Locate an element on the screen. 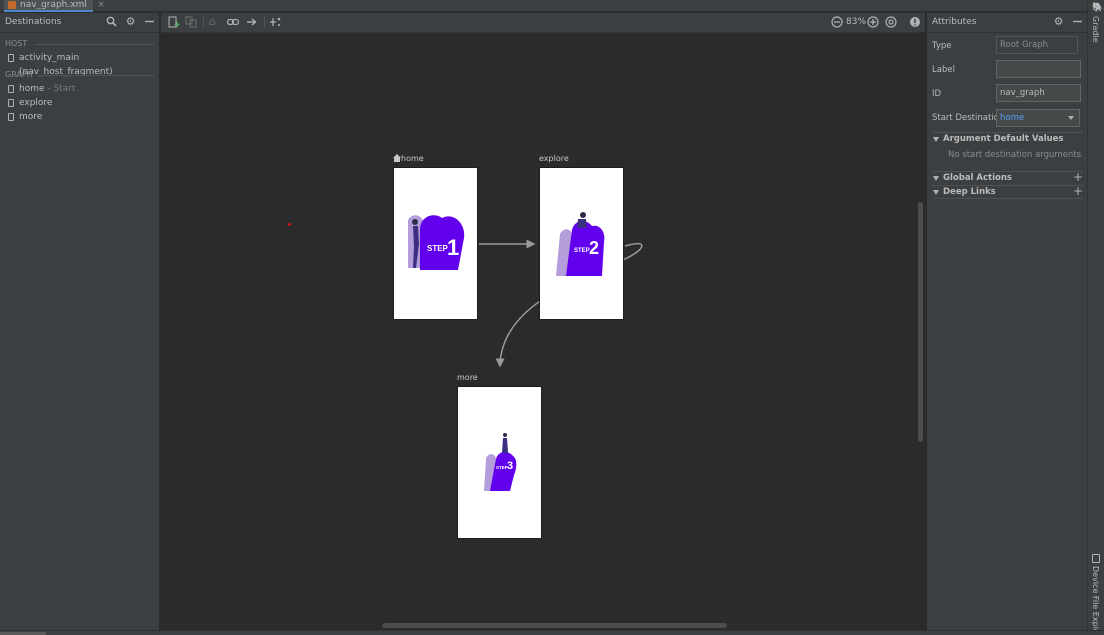  destination-label: more is located at coordinates (31, 117).